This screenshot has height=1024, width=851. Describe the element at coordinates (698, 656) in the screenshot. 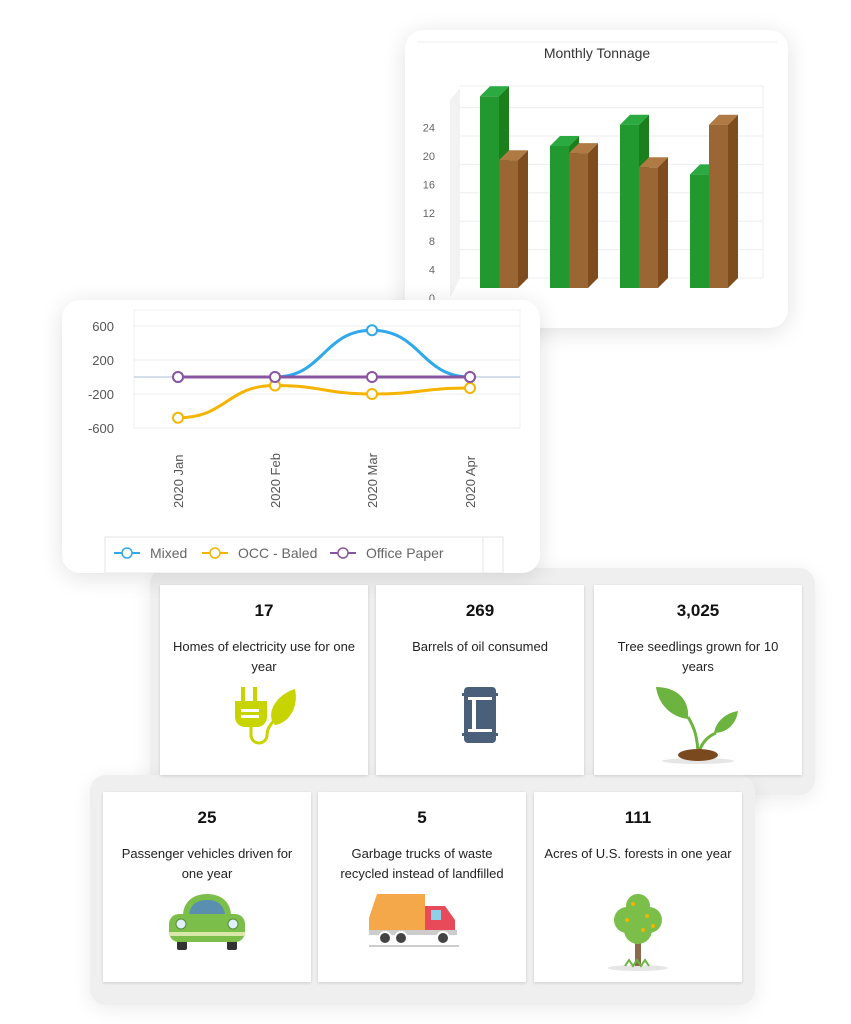

I see `stat-label: Tree seedlings grown for 10 years` at that location.